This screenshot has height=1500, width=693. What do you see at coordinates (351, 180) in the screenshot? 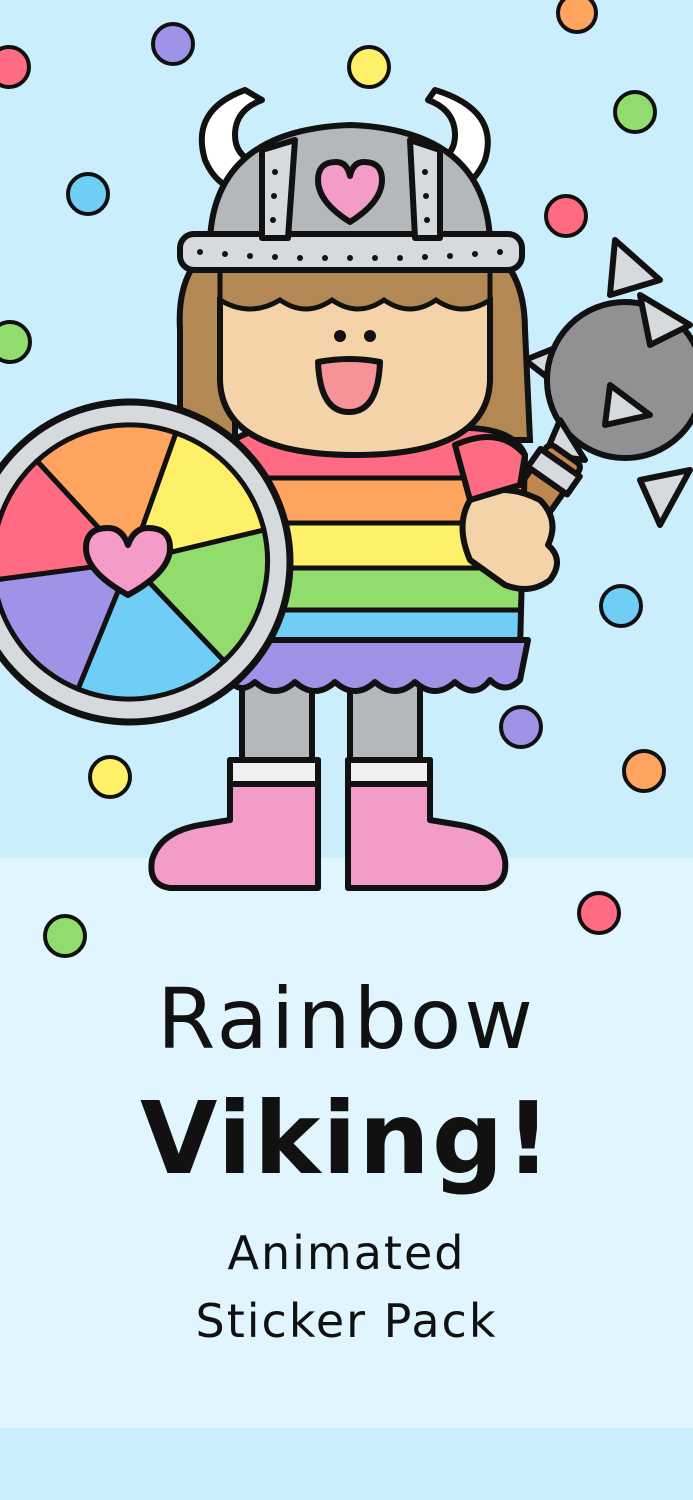
I see `horned-helmet-icon` at bounding box center [351, 180].